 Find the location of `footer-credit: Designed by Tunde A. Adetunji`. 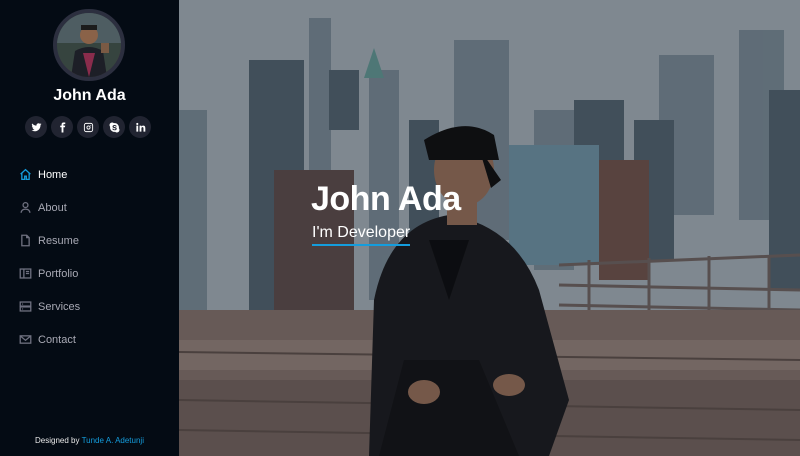

footer-credit: Designed by Tunde A. Adetunji is located at coordinates (89, 440).